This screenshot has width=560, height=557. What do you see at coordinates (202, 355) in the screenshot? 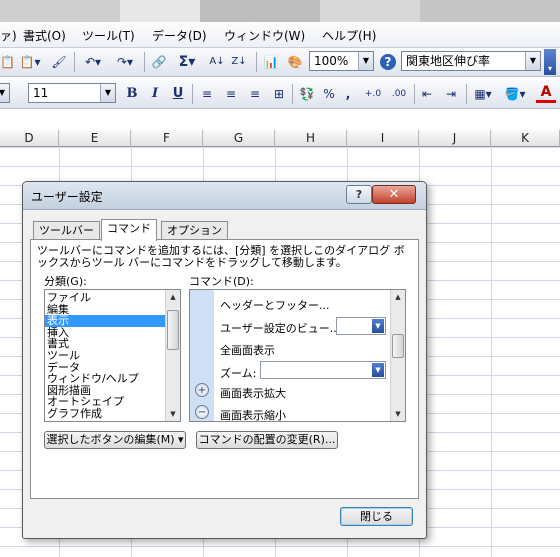
I see `command-icon-strip` at bounding box center [202, 355].